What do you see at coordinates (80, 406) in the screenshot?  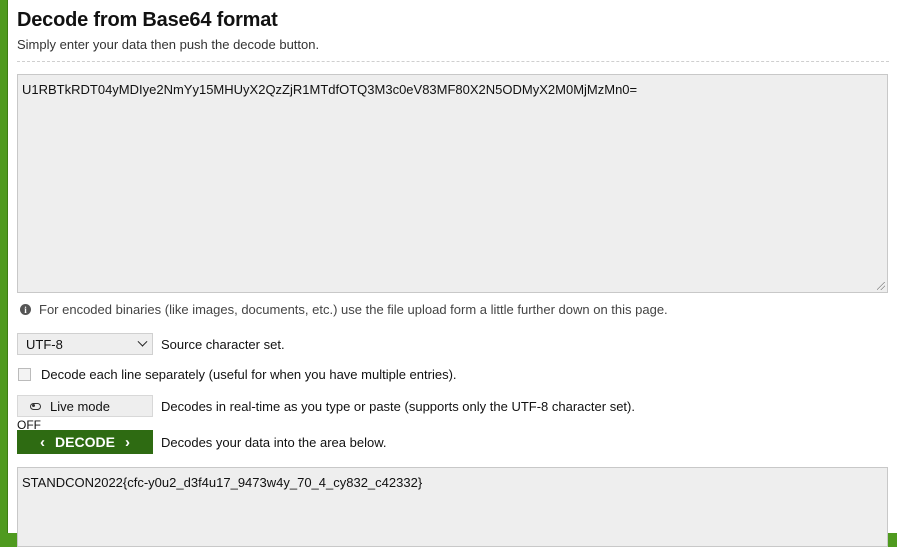 I see `live-mode-label: Live mode` at bounding box center [80, 406].